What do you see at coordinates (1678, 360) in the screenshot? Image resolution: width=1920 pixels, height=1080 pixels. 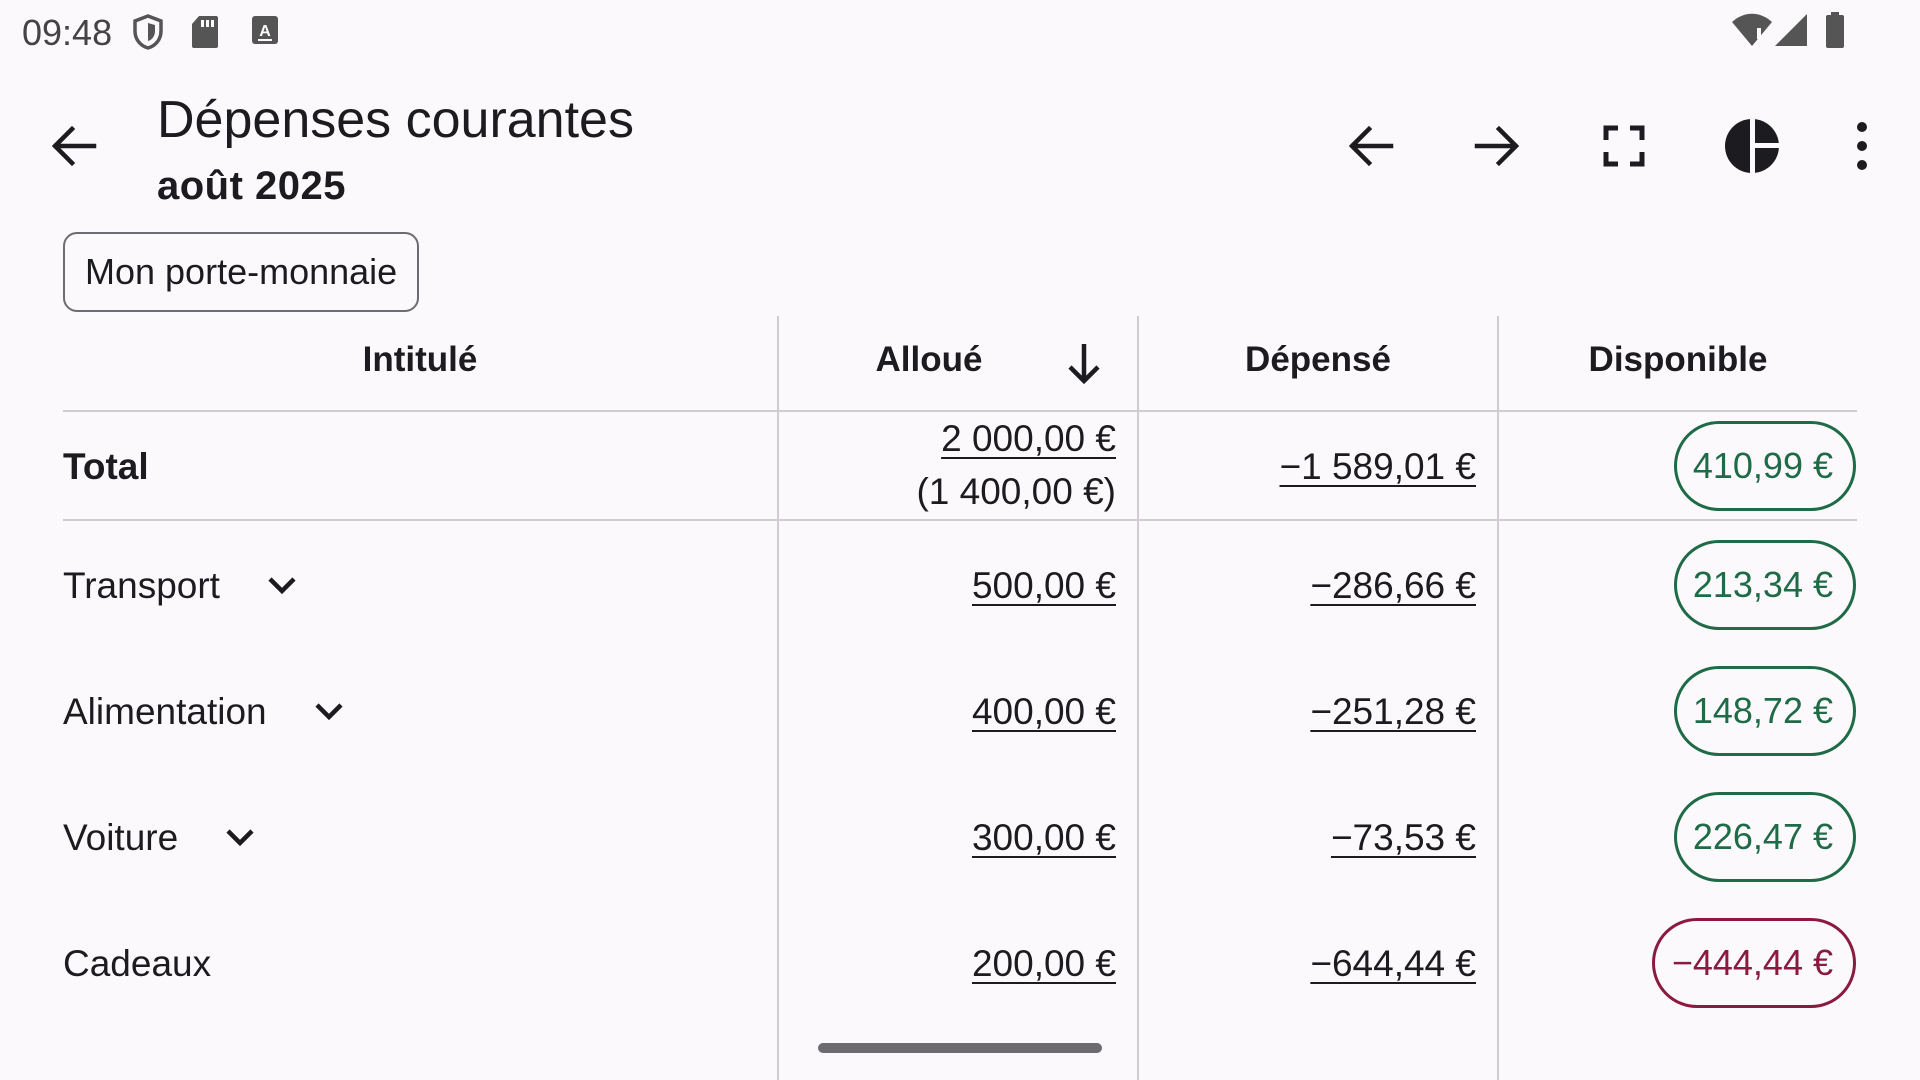 I see `header-available: Disponible` at bounding box center [1678, 360].